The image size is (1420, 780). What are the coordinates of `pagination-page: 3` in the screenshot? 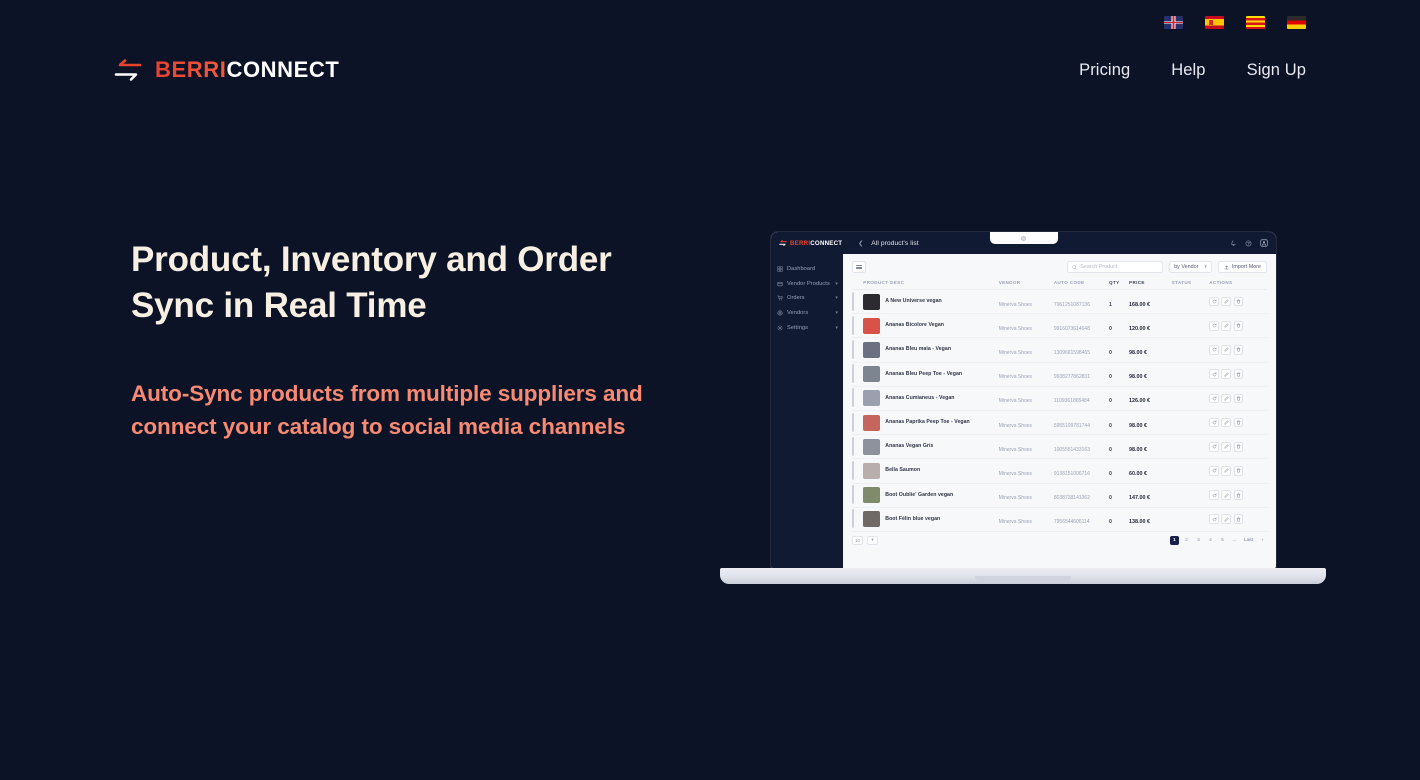 It's located at (1198, 540).